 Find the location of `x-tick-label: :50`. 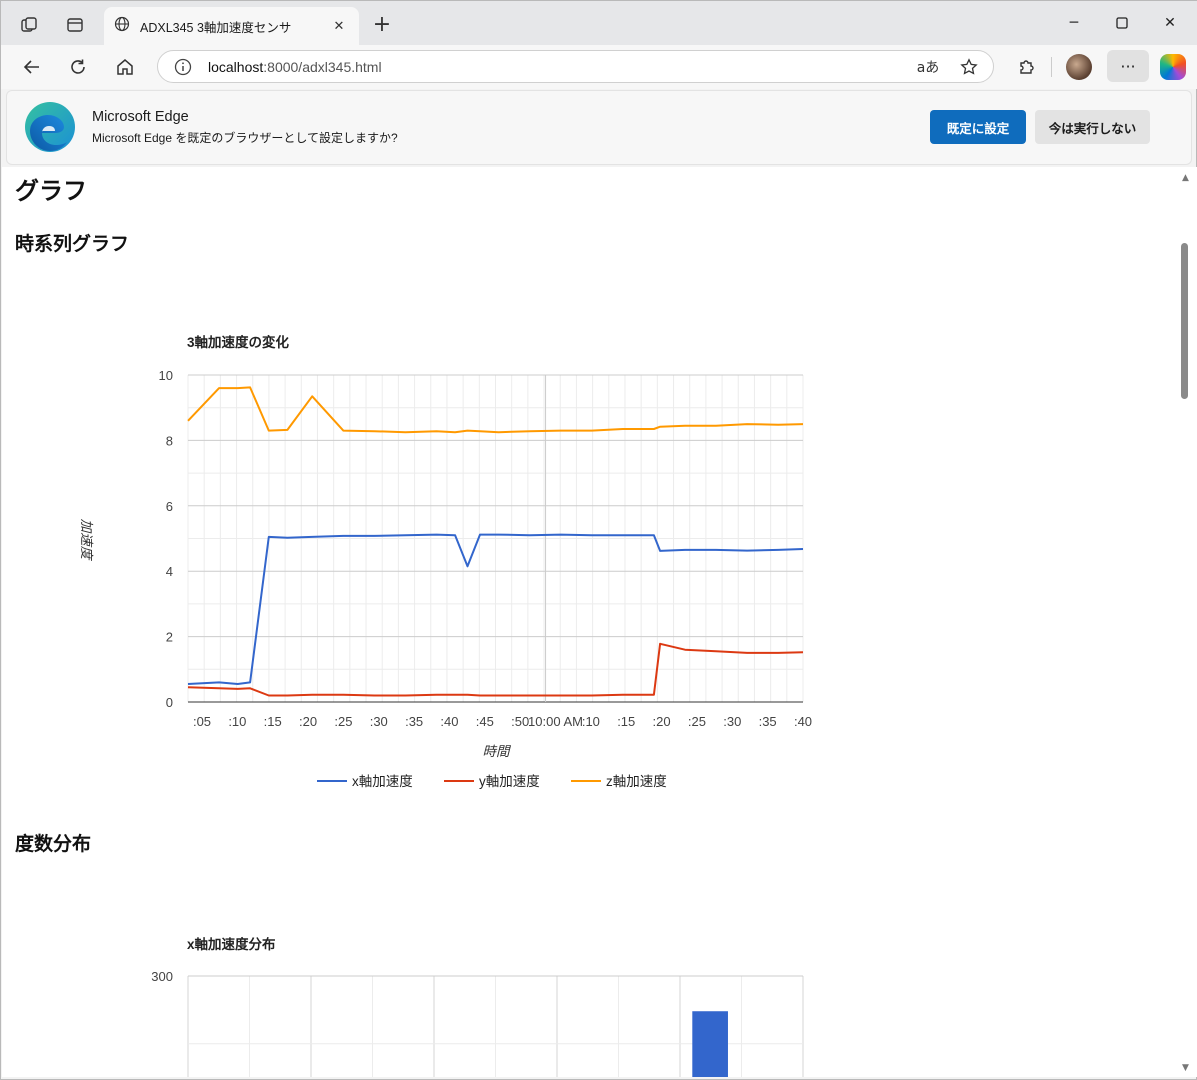

x-tick-label: :50 is located at coordinates (520, 721).